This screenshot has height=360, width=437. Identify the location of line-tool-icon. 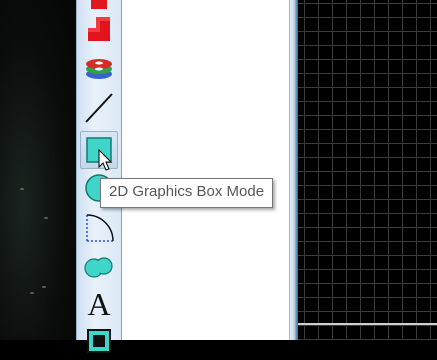
(99, 108).